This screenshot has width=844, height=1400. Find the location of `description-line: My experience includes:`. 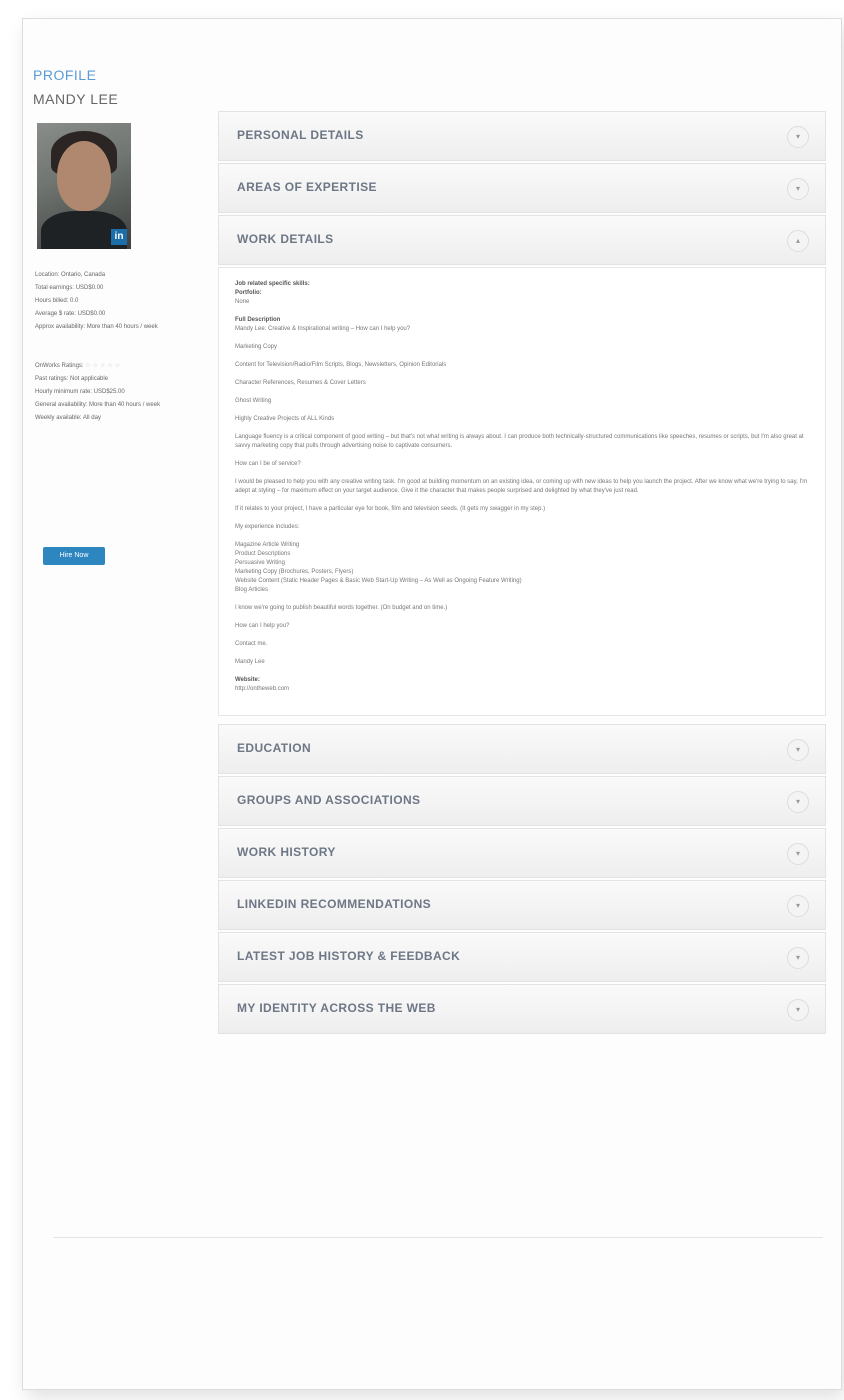

description-line: My experience includes: is located at coordinates (267, 527).